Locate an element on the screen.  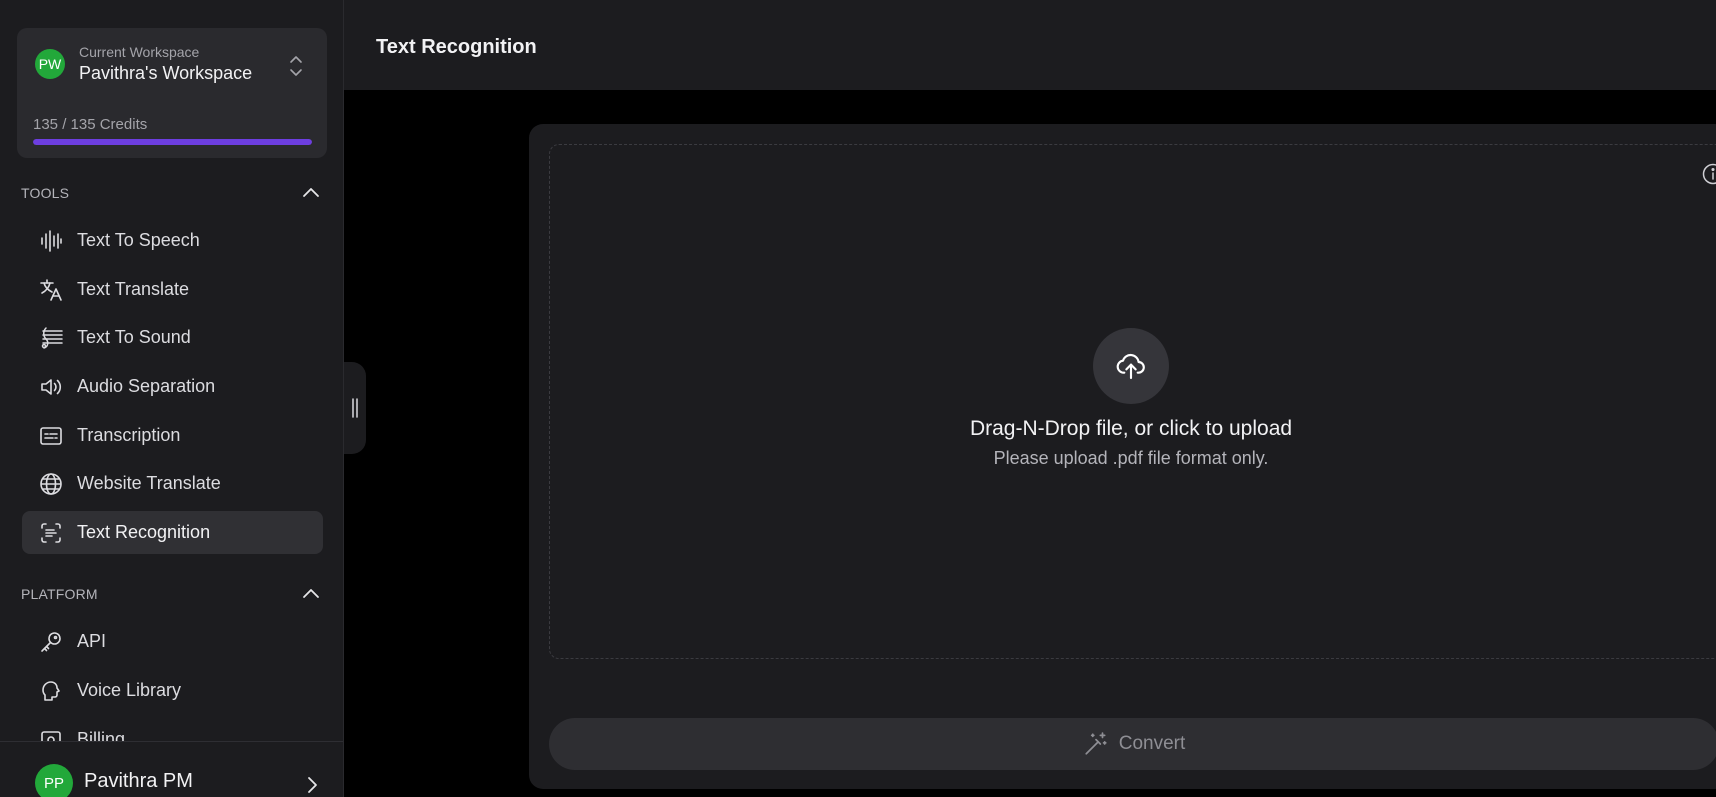
key-icon is located at coordinates (51, 642).